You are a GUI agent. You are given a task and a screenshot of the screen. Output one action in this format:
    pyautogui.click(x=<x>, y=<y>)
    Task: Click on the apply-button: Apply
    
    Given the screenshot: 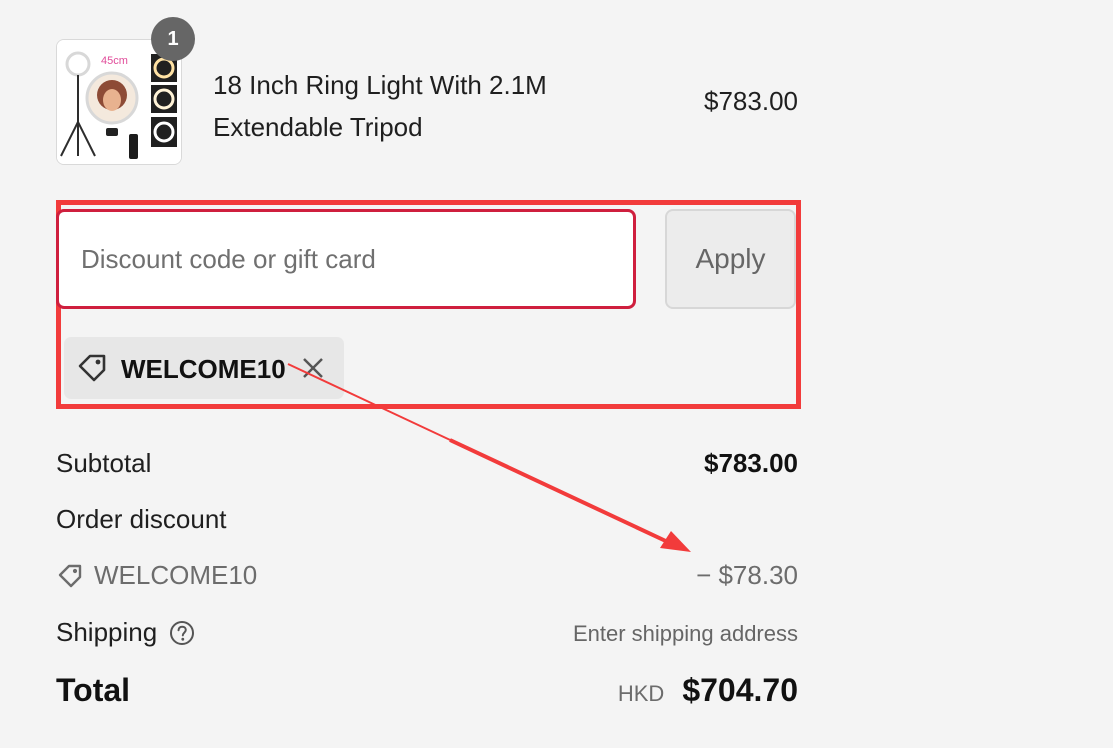 What is the action you would take?
    pyautogui.click(x=730, y=259)
    